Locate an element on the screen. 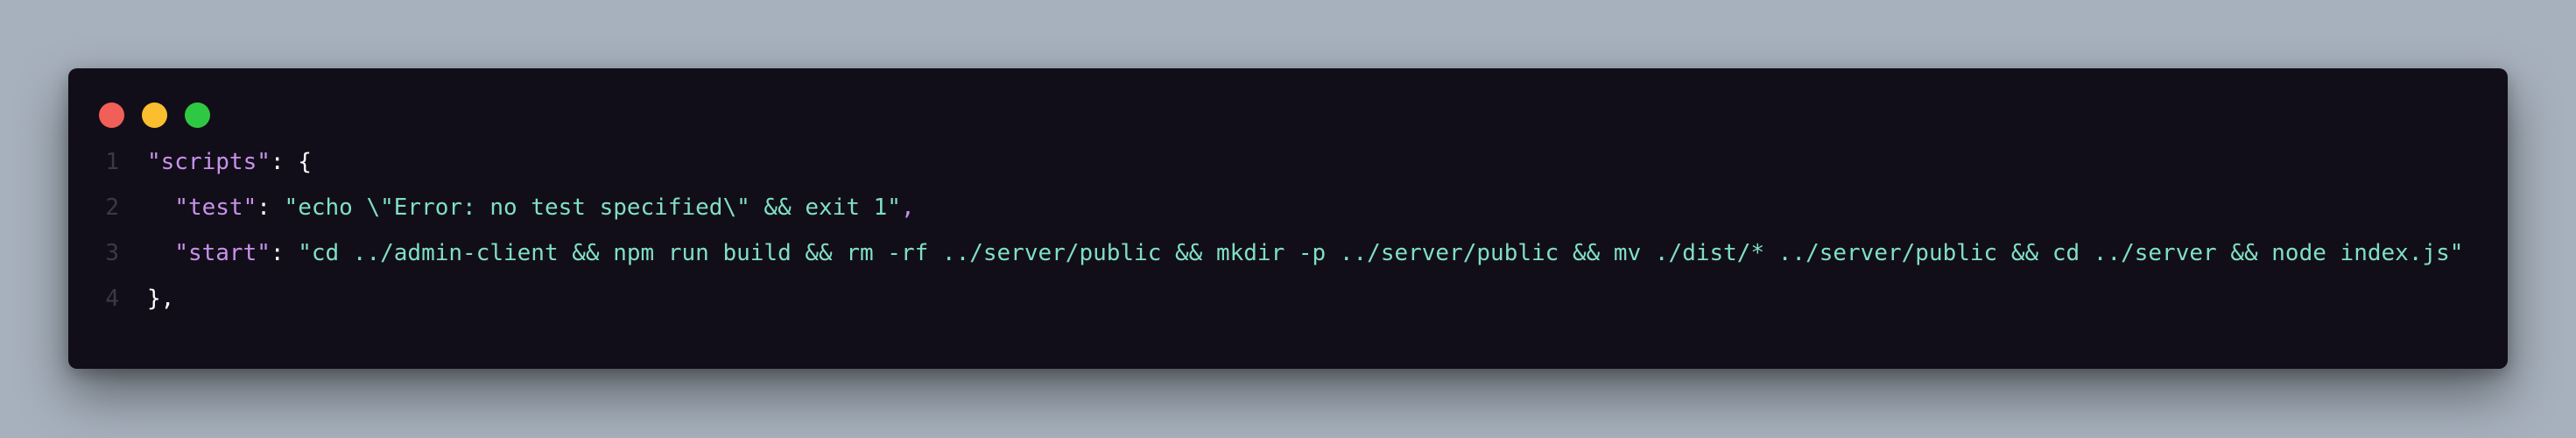 The height and width of the screenshot is (438, 2576). code-line: 4 }, is located at coordinates (1288, 298).